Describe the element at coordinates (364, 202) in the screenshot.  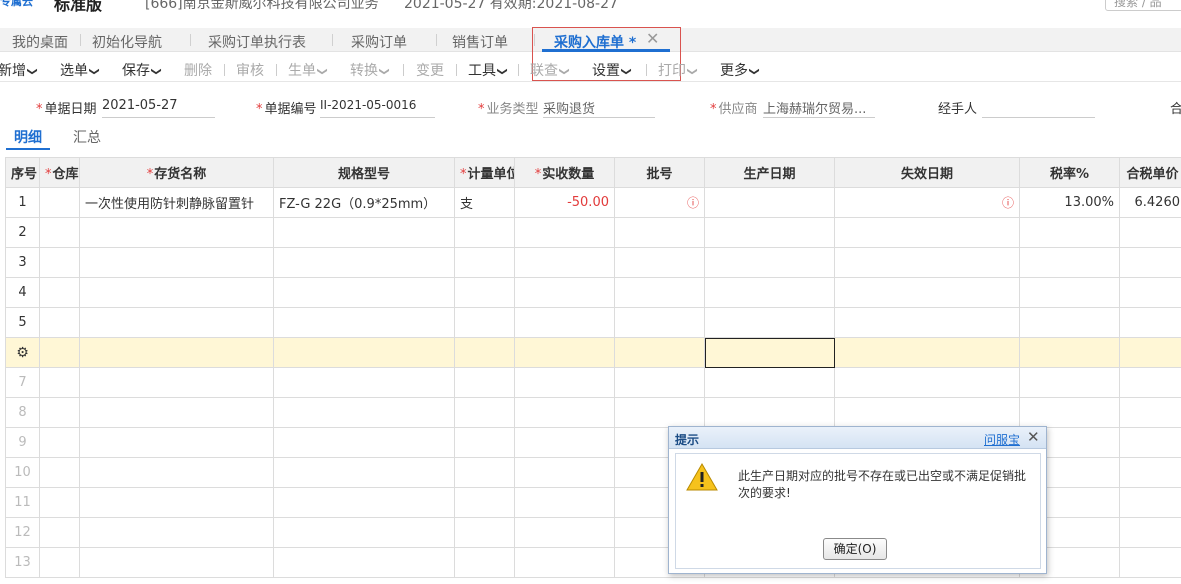
I see `spec-cell: FZ-G 22G（0.9*25mm）` at that location.